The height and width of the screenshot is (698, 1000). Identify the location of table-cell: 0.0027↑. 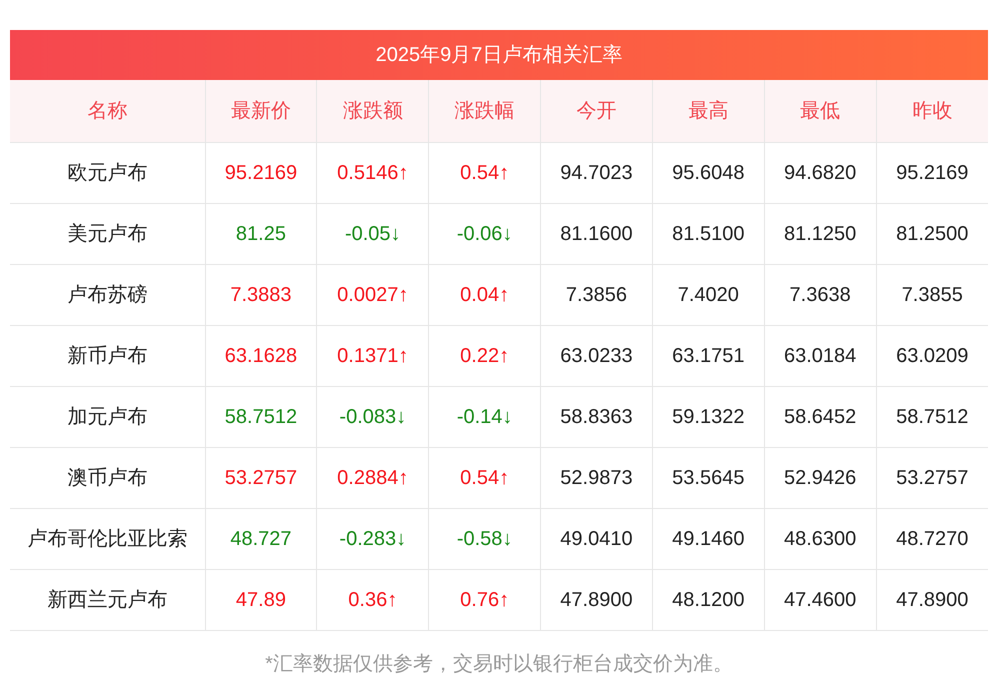
(372, 294).